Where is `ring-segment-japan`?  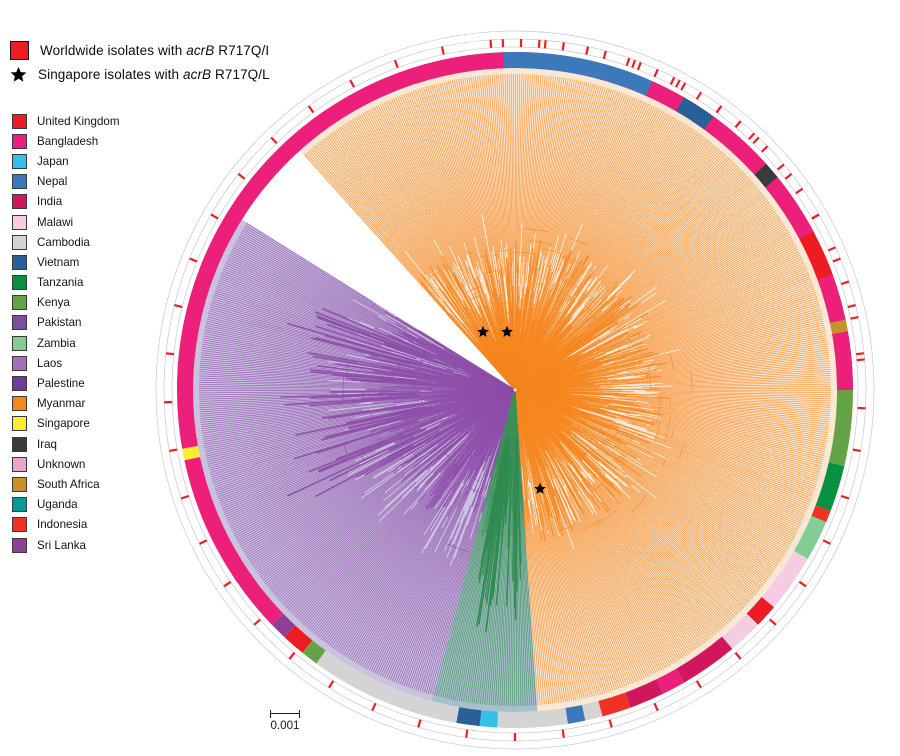 ring-segment-japan is located at coordinates (489, 719).